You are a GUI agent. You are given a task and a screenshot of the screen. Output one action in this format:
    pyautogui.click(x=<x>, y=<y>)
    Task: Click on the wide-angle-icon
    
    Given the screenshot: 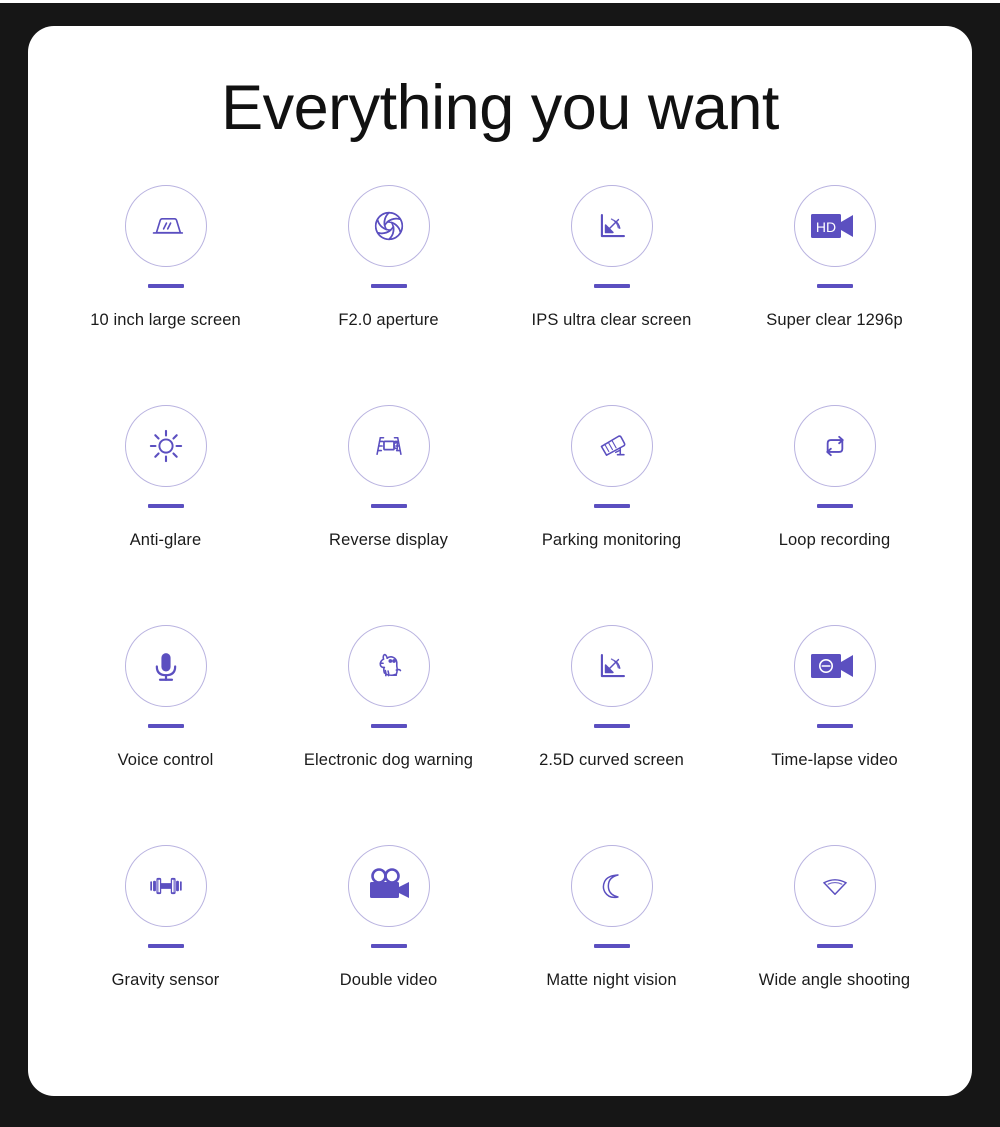 What is the action you would take?
    pyautogui.click(x=834, y=886)
    